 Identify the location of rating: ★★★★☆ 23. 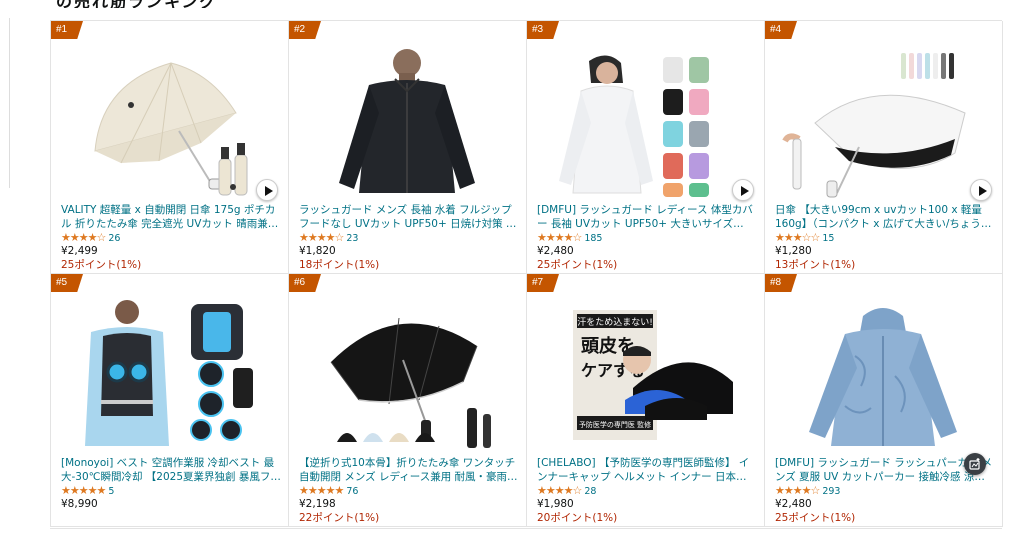
(328, 238).